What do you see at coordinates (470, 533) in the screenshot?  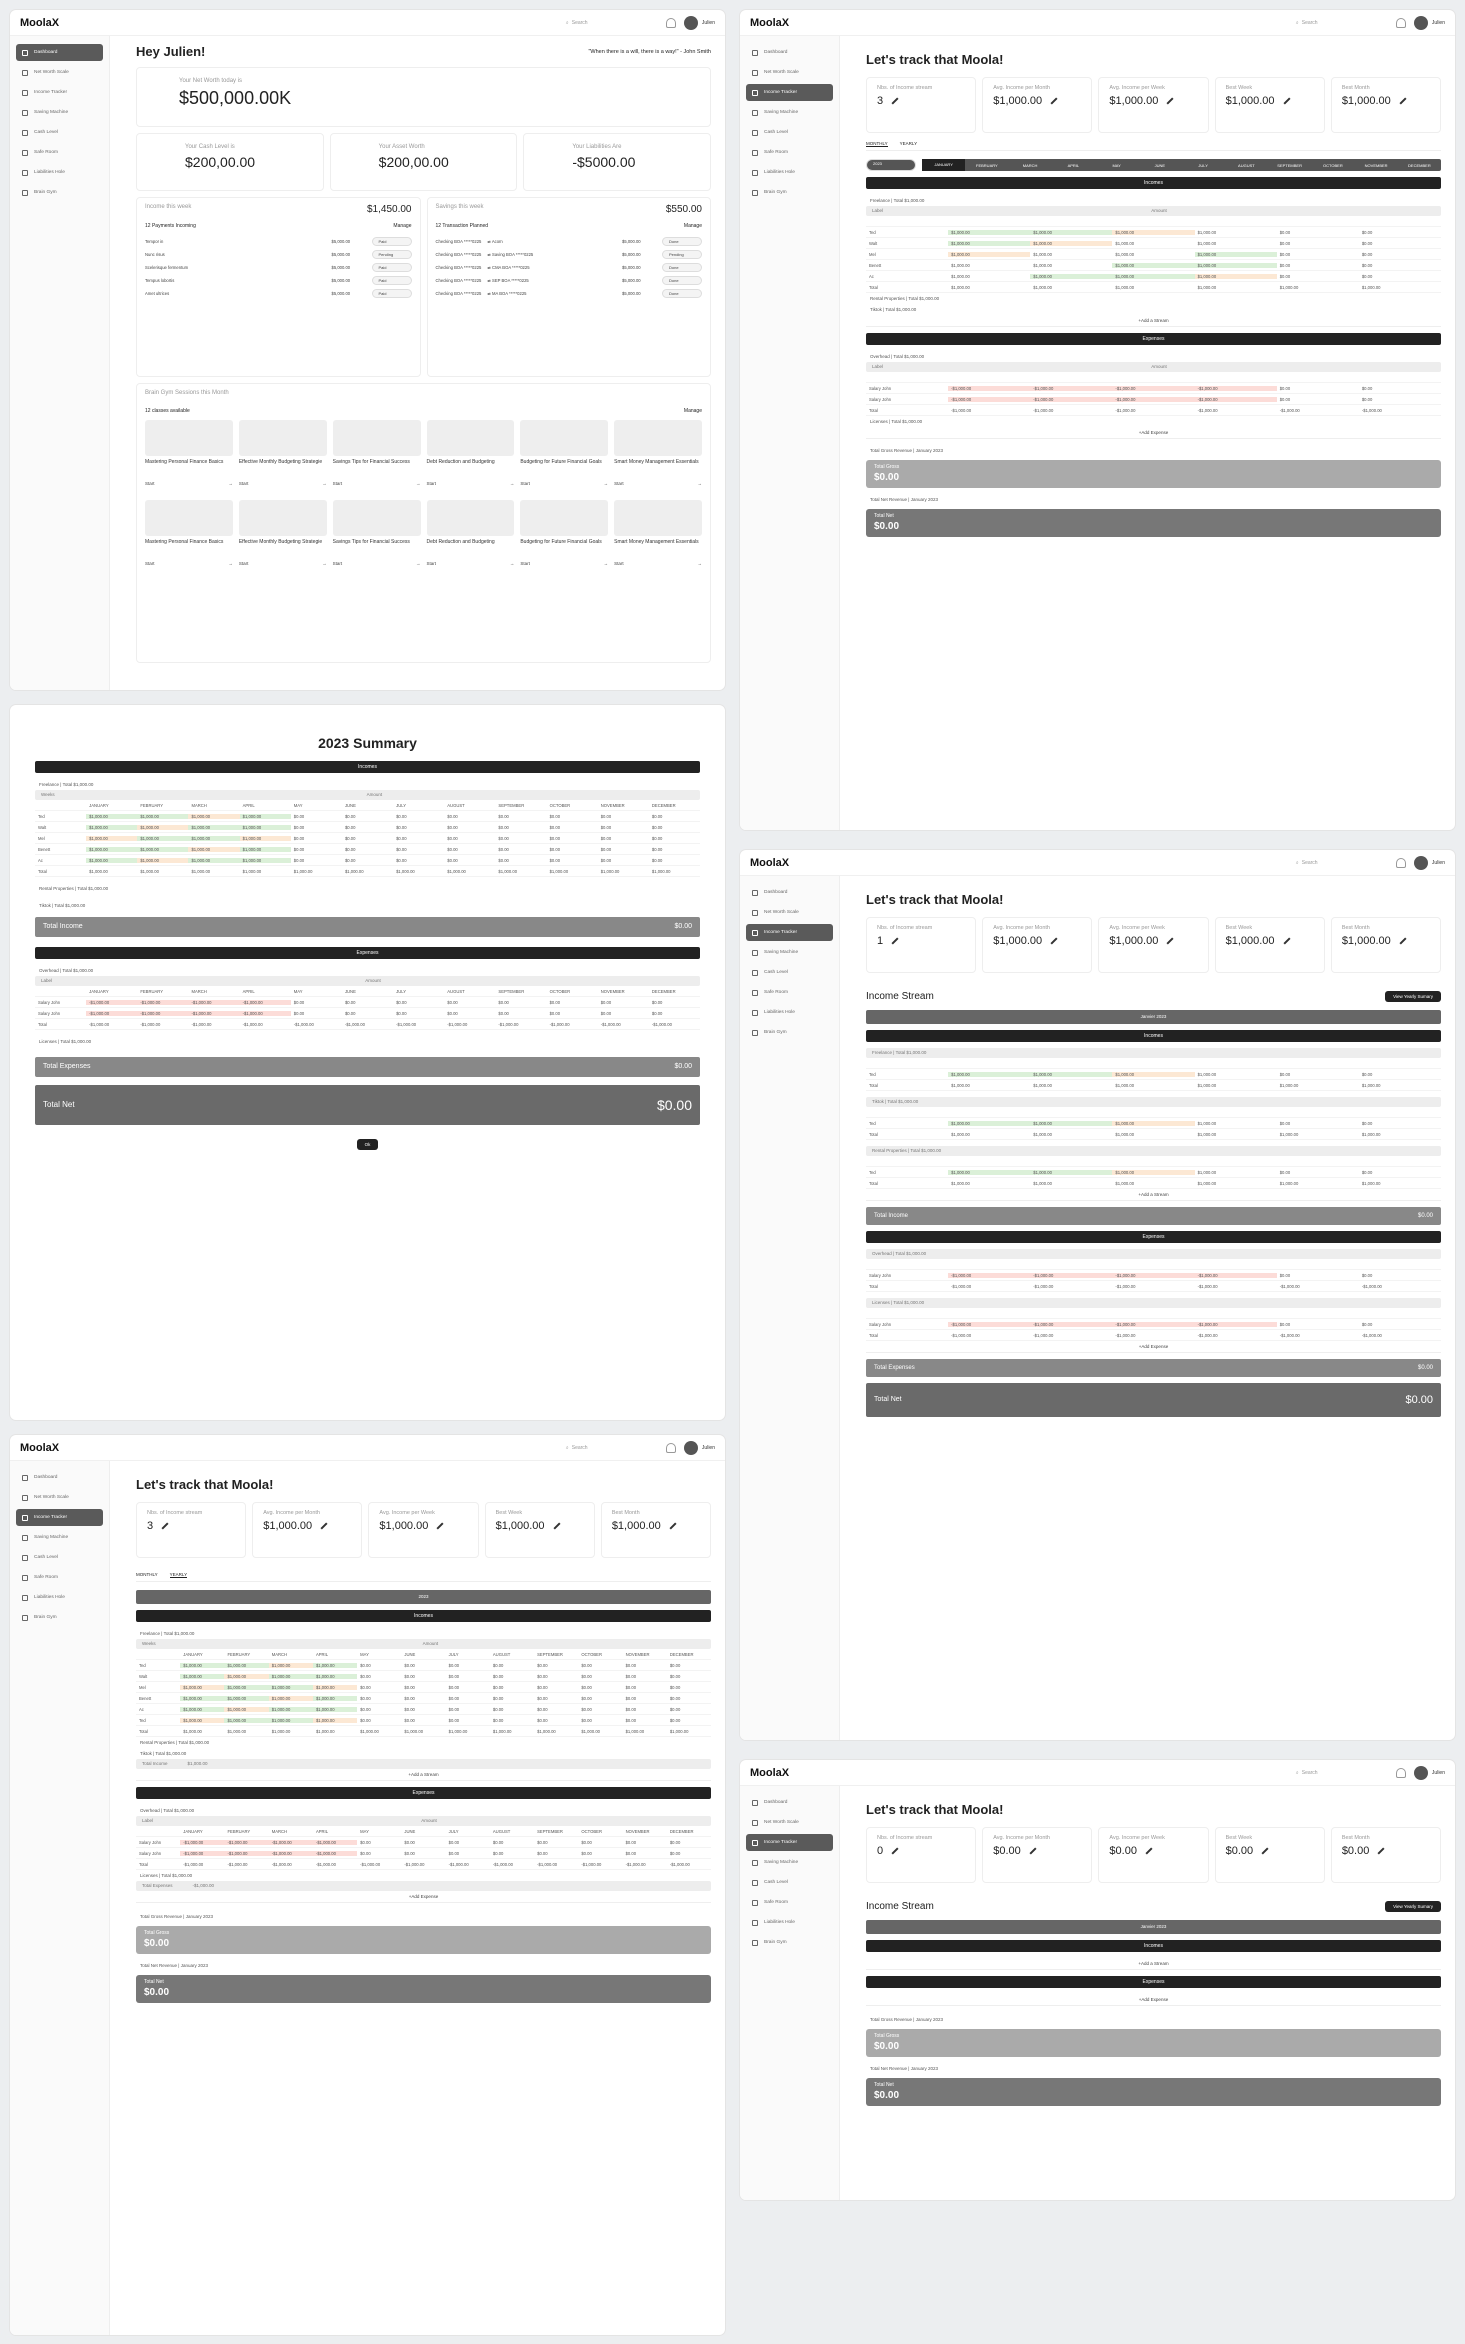 I see `course-card: Debt Reduction and Budgeting Start →` at bounding box center [470, 533].